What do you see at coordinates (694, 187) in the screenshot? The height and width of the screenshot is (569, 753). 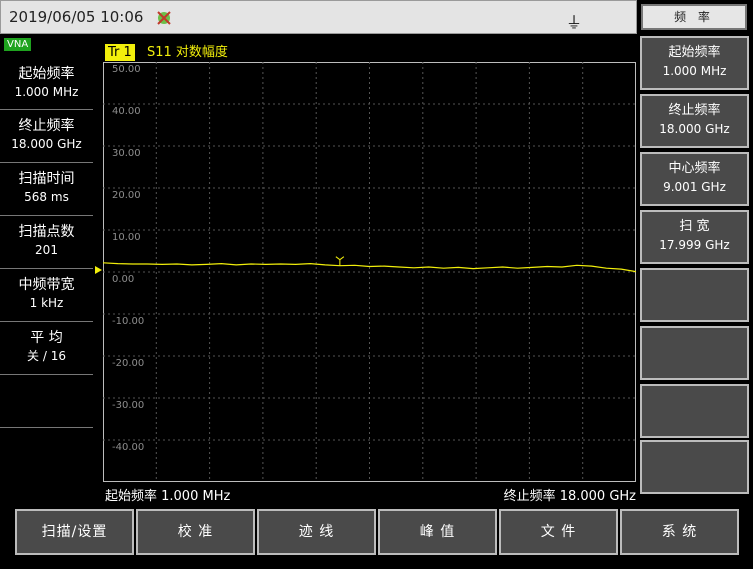 I see `softkey-value: 9.001 GHz` at bounding box center [694, 187].